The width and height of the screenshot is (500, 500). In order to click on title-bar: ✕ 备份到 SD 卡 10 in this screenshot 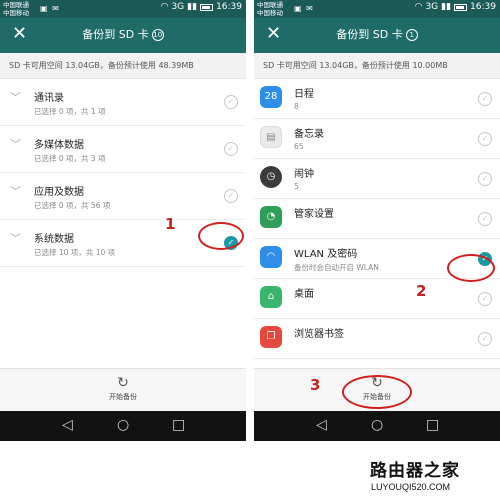, I will do `click(123, 35)`.